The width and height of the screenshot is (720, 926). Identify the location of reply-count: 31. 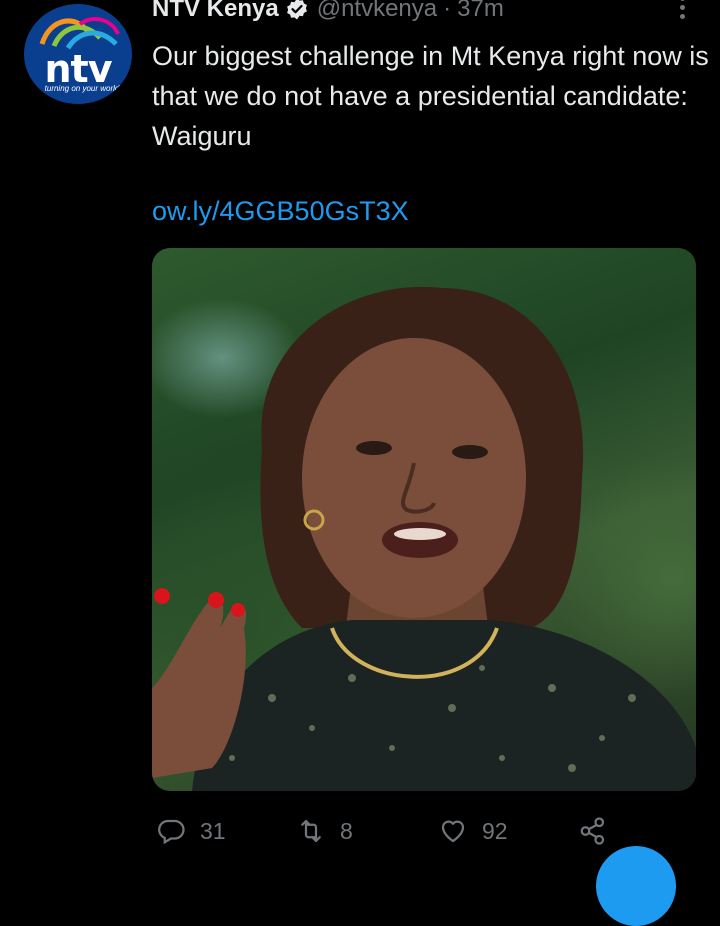
(213, 830).